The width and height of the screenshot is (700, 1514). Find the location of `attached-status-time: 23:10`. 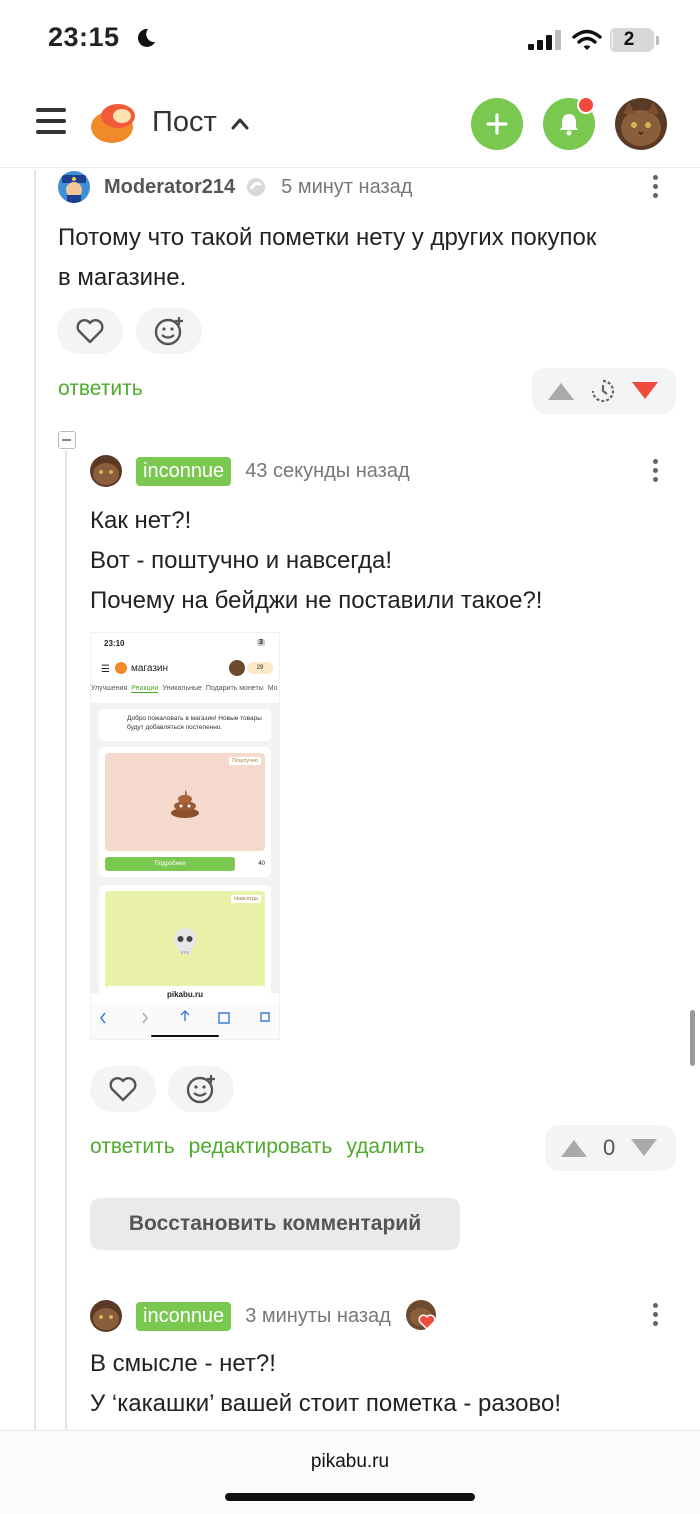

attached-status-time: 23:10 is located at coordinates (114, 643).